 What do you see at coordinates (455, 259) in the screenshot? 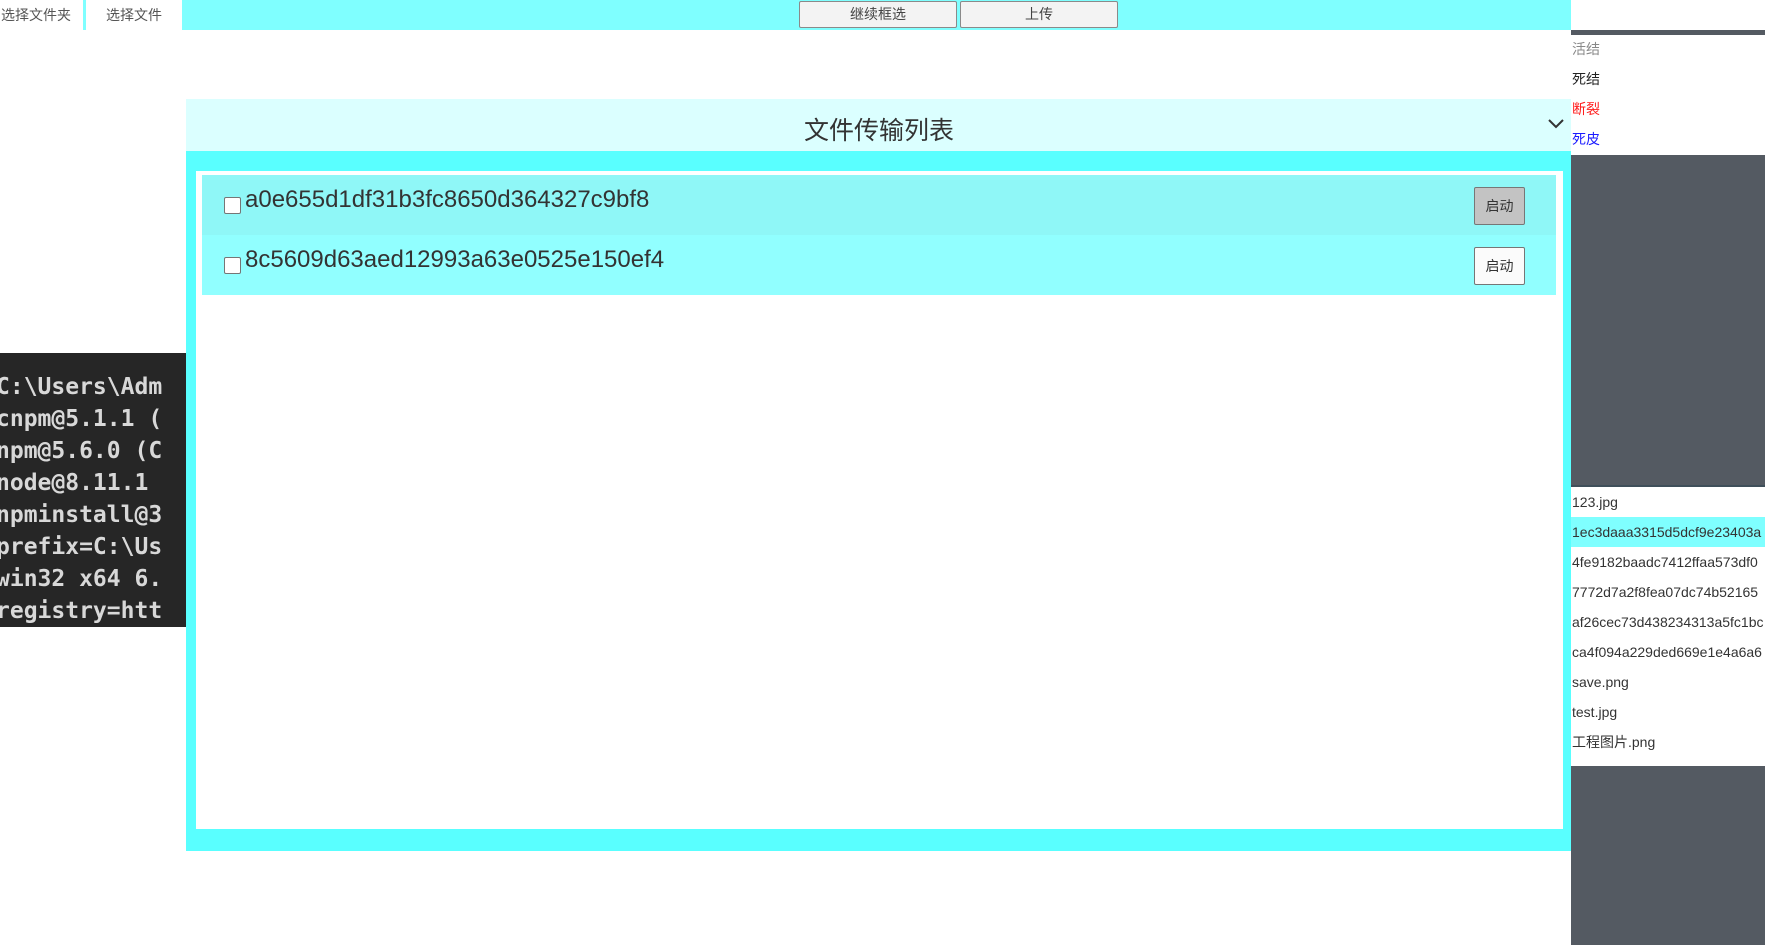
I see `transfer-file-name: 8c5609d63aed12993a63e0525e150ef4` at bounding box center [455, 259].